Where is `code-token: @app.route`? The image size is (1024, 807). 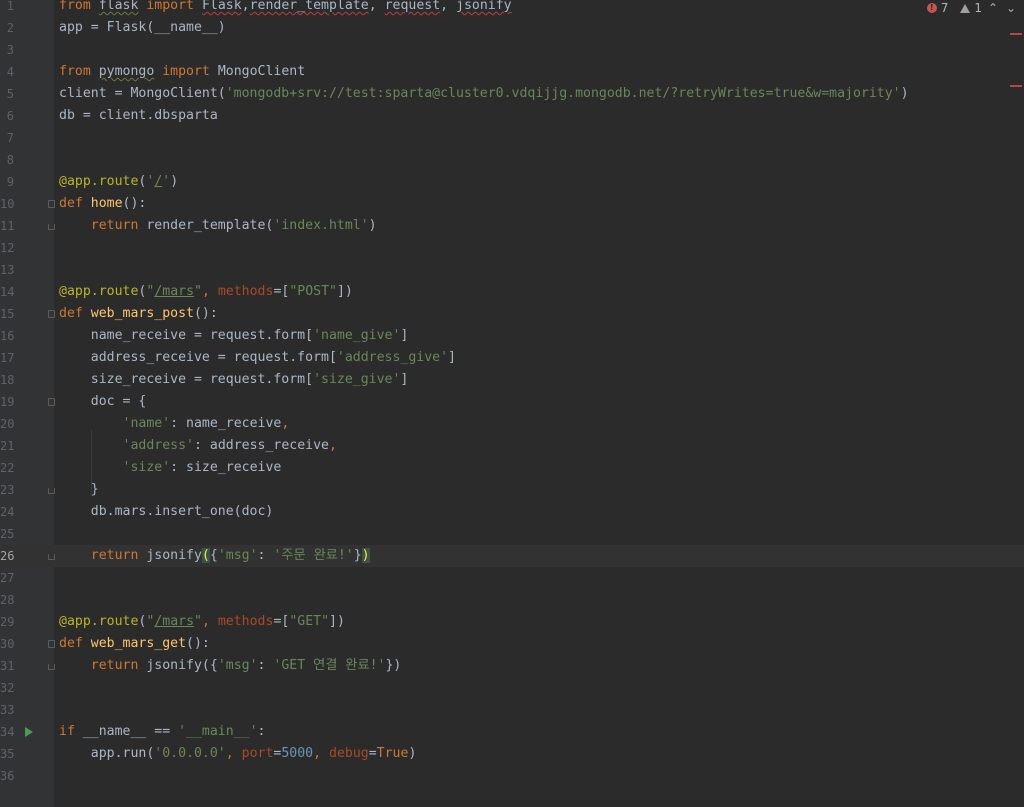
code-token: @app.route is located at coordinates (99, 291).